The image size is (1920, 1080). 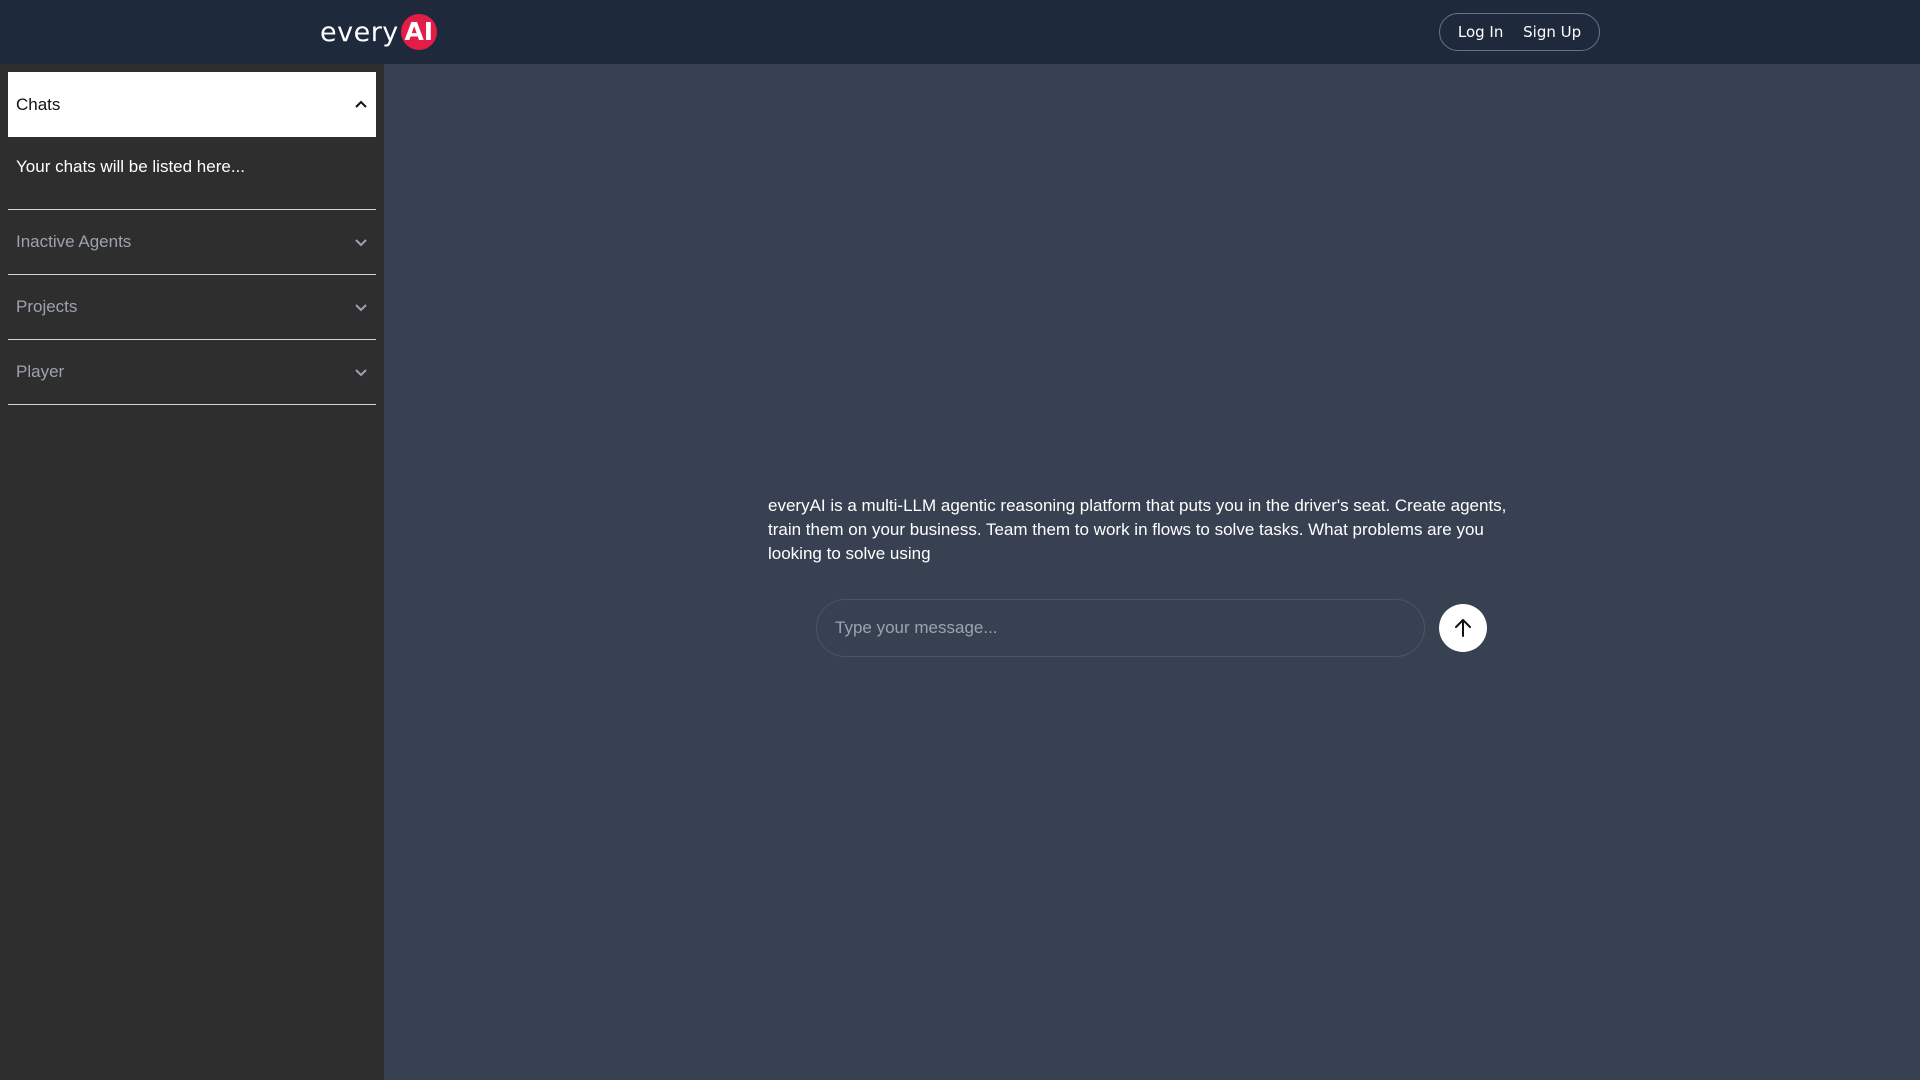 I want to click on sidebar-item-inactive-agents: Inactive Agents, so click(x=192, y=241).